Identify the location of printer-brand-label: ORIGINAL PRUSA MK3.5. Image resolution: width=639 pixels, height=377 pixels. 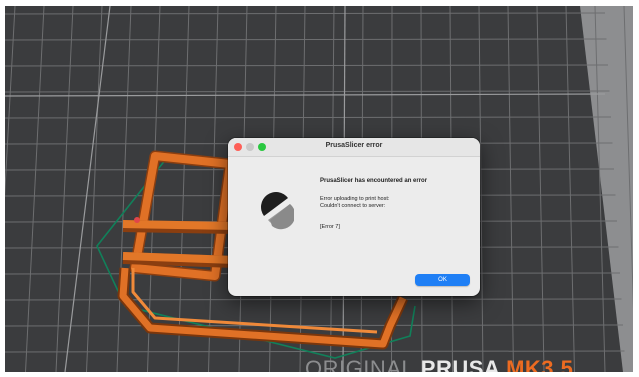
(439, 364).